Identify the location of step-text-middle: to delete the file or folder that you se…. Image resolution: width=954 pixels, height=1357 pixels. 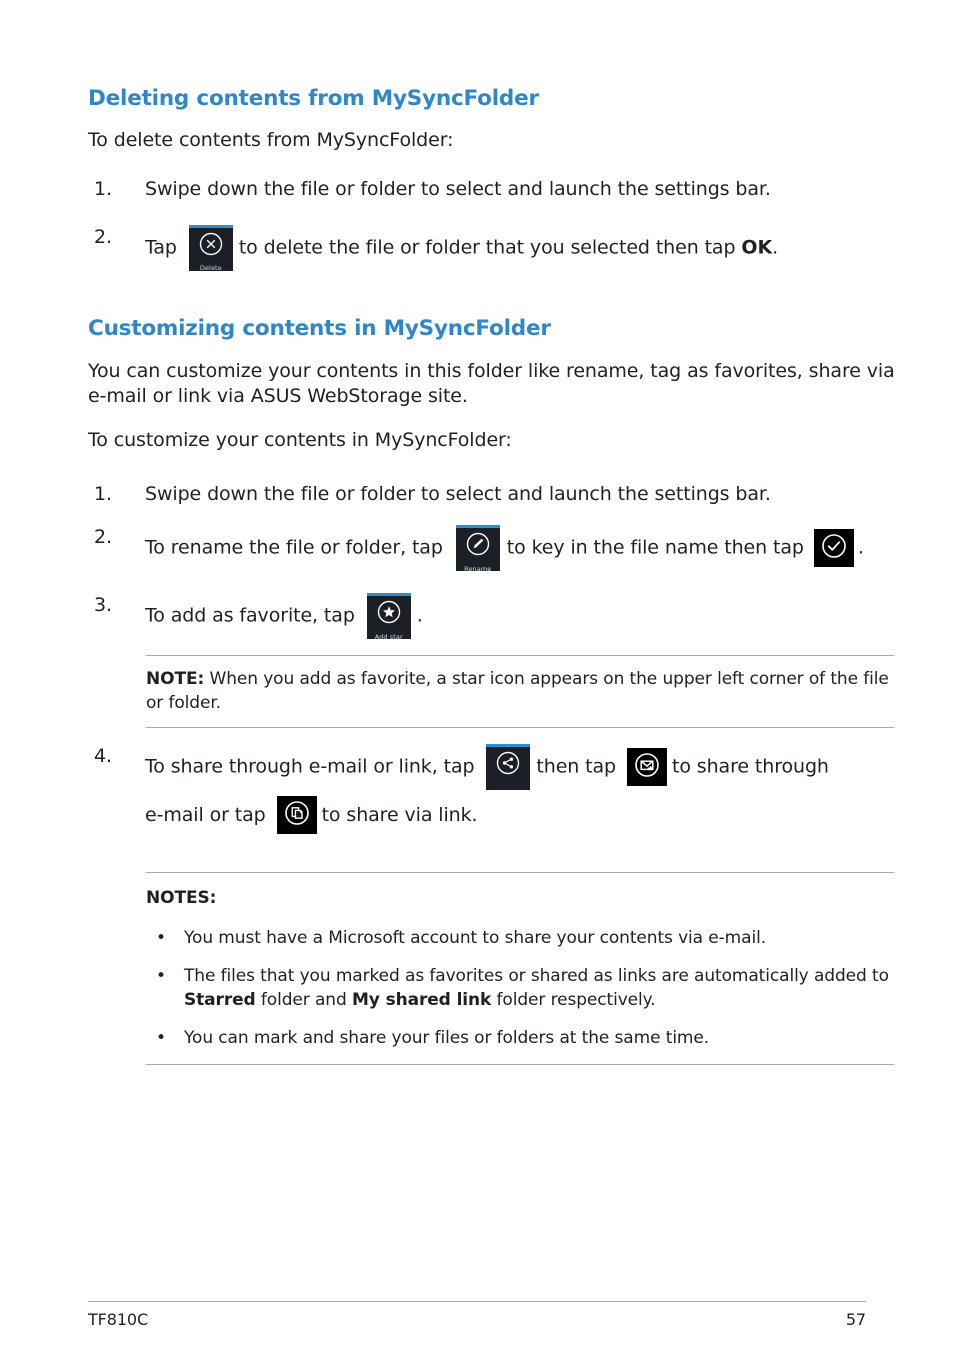
(490, 247).